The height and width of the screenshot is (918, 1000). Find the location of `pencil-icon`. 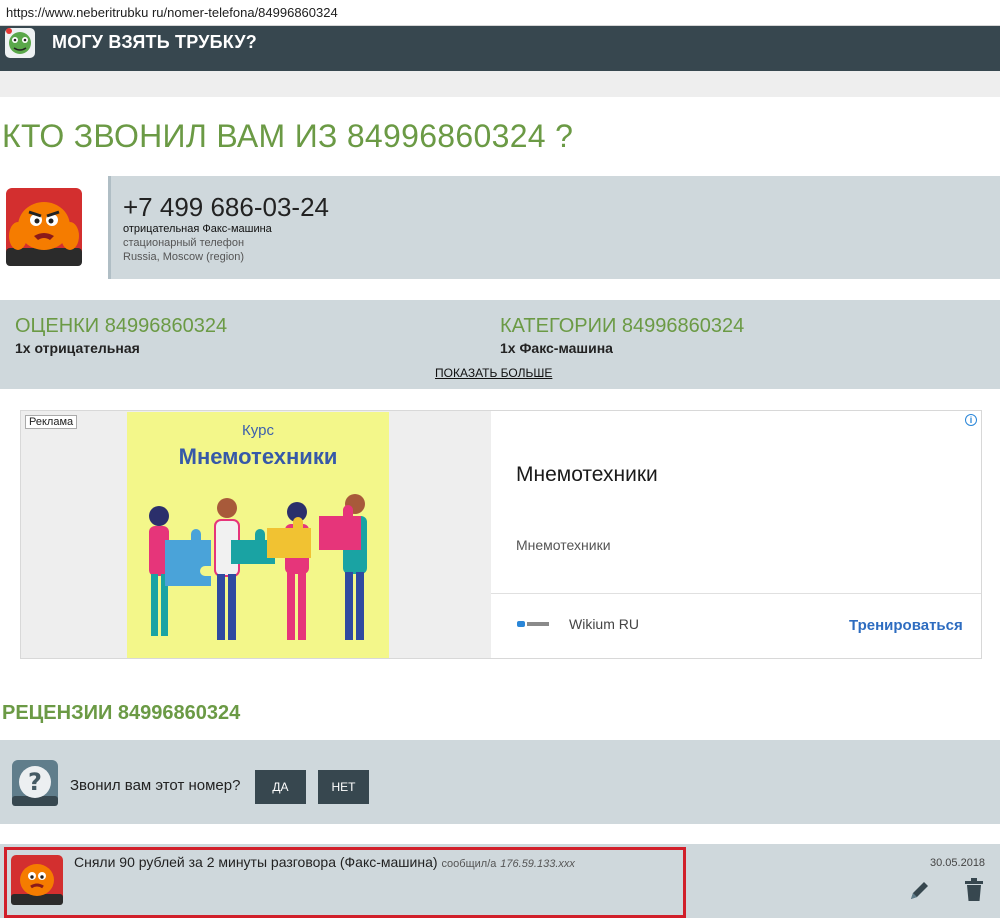

pencil-icon is located at coordinates (920, 890).